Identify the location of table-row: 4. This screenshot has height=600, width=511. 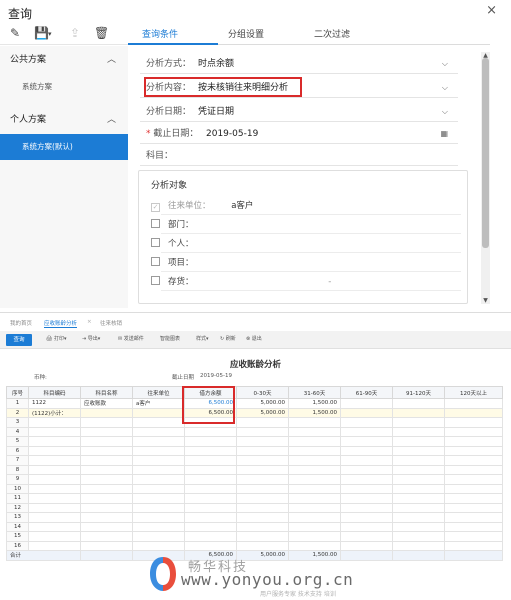
(254, 431).